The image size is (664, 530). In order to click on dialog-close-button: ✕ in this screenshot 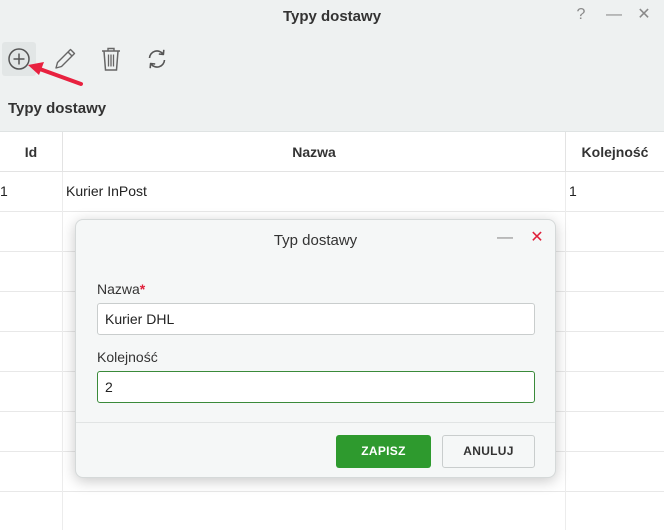, I will do `click(537, 238)`.